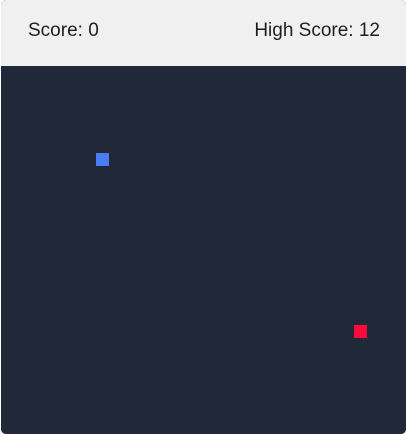 The height and width of the screenshot is (435, 407). What do you see at coordinates (317, 30) in the screenshot?
I see `high-score: High Score: 12` at bounding box center [317, 30].